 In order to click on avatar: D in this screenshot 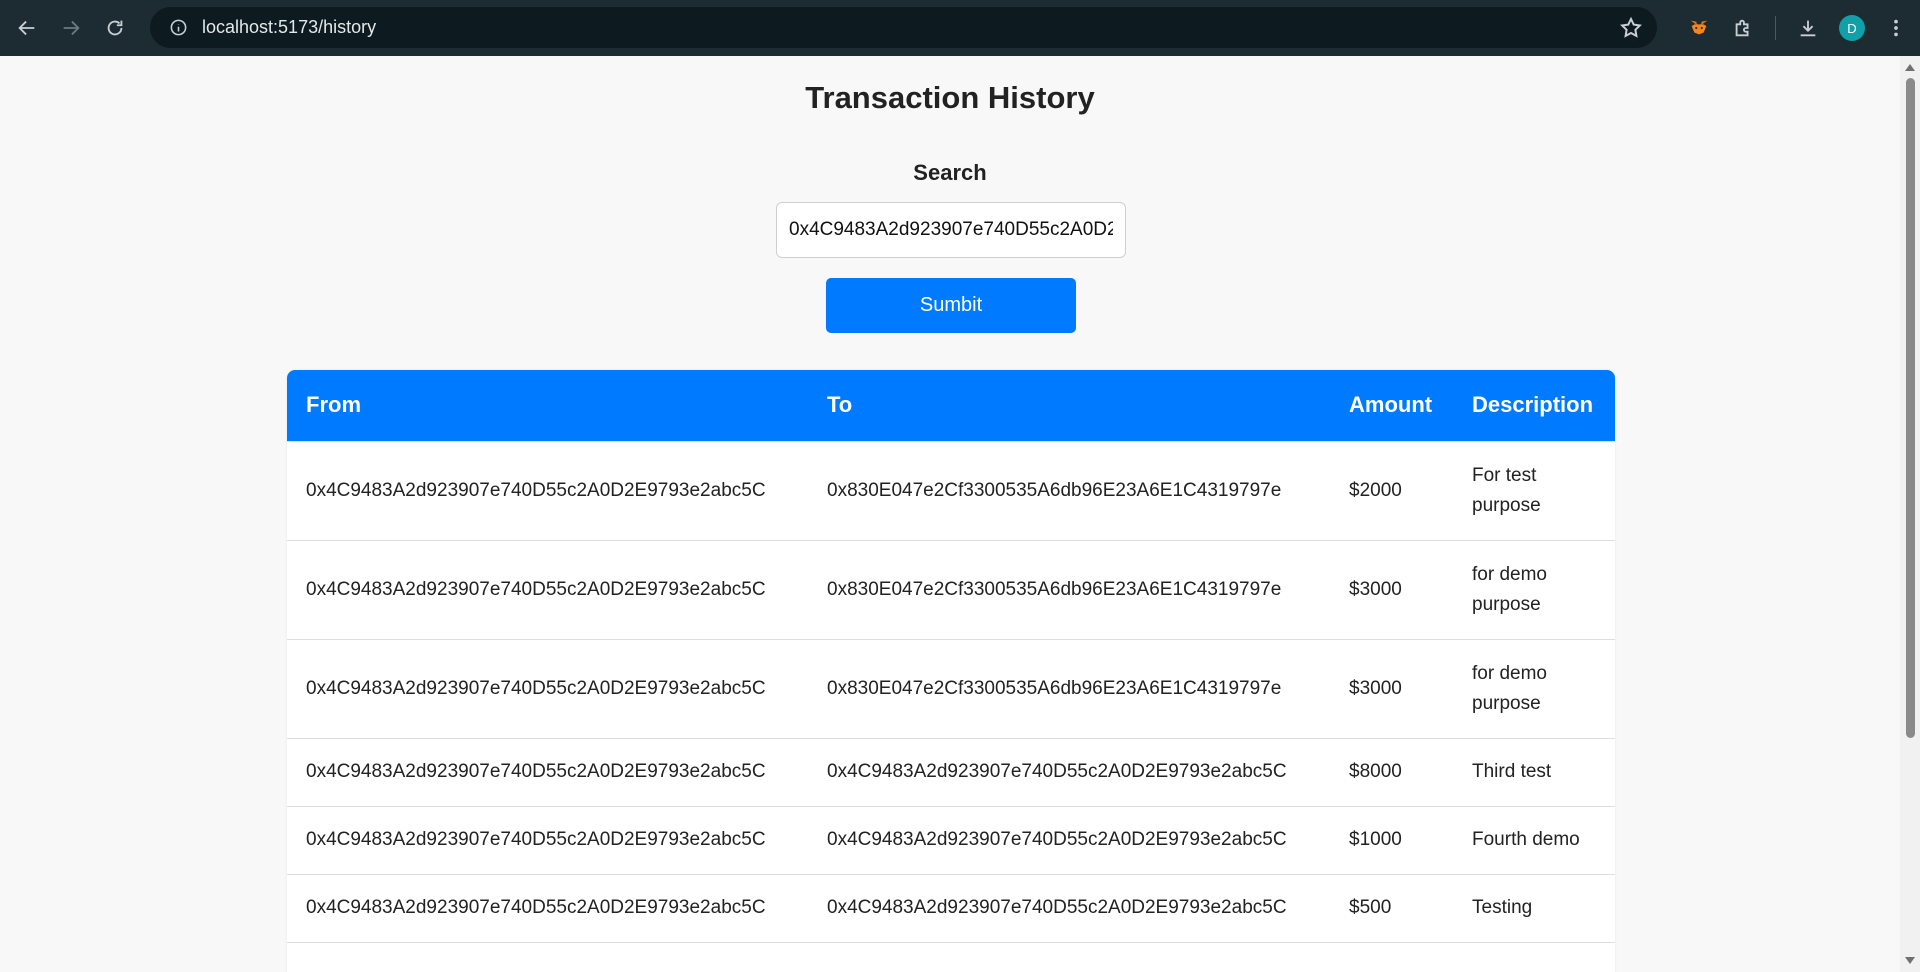, I will do `click(1852, 28)`.